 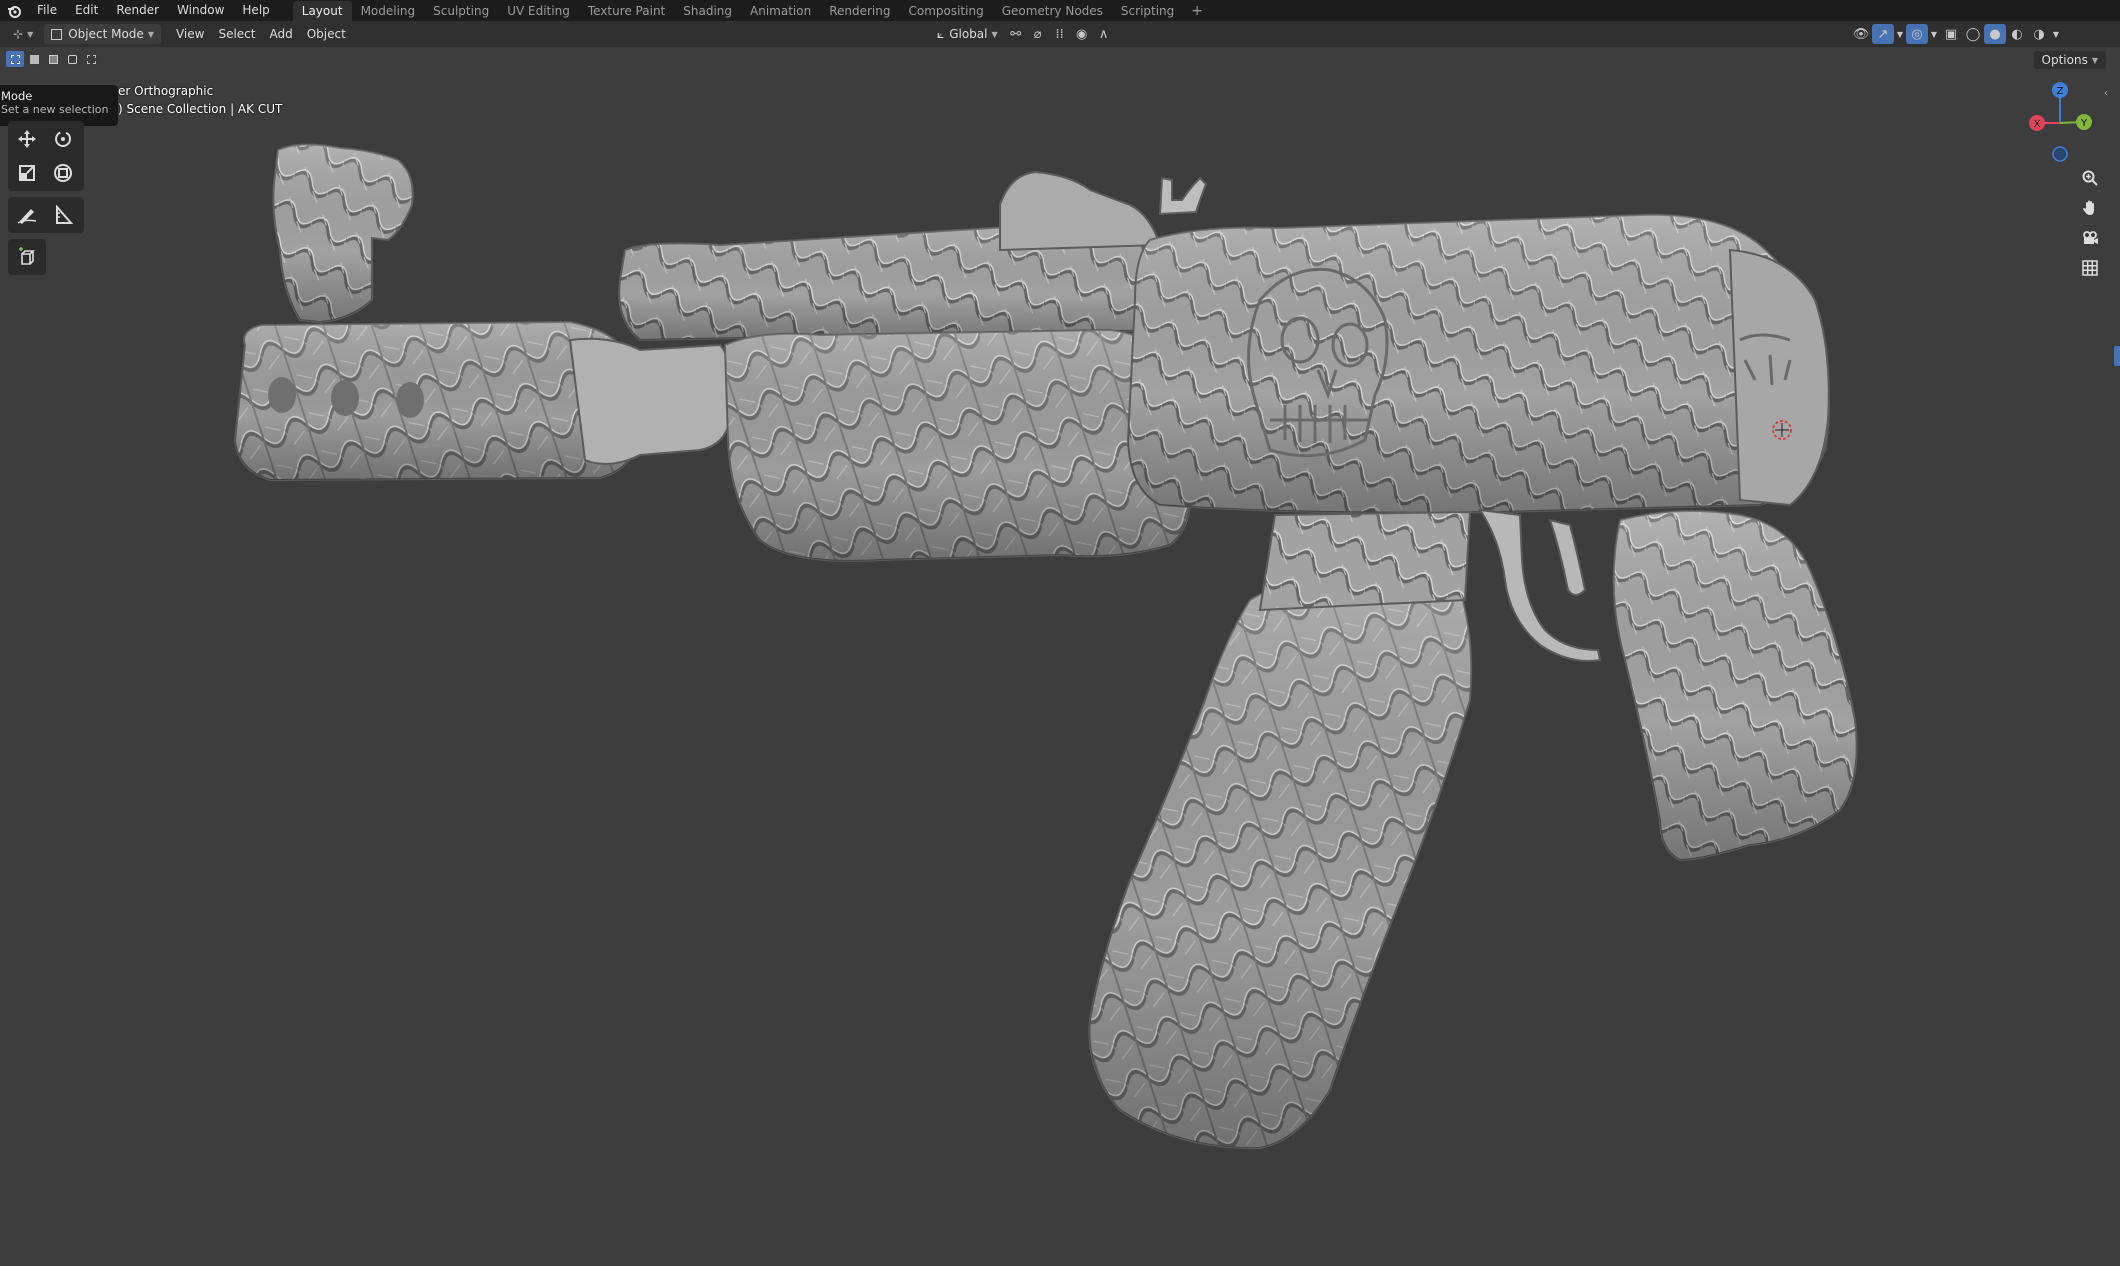 I want to click on tab-uv-editing: UV Editing, so click(x=538, y=11).